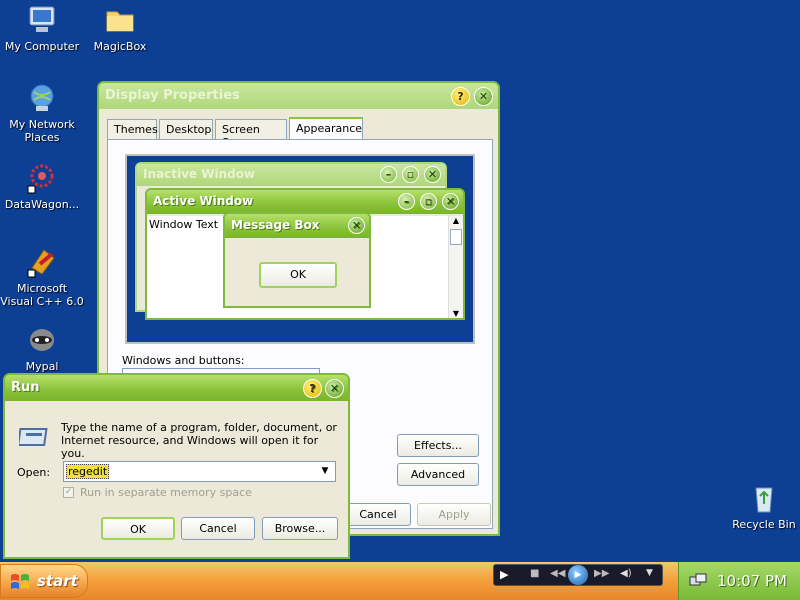 The image size is (800, 600). I want to click on tab-themes: Themes, so click(132, 129).